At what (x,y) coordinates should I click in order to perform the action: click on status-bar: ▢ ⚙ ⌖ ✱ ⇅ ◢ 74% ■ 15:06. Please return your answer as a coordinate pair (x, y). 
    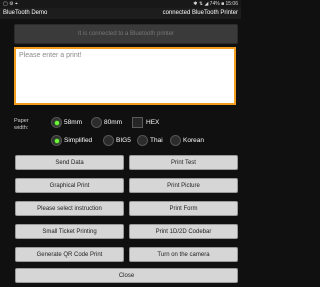
    Looking at the image, I should click on (120, 4).